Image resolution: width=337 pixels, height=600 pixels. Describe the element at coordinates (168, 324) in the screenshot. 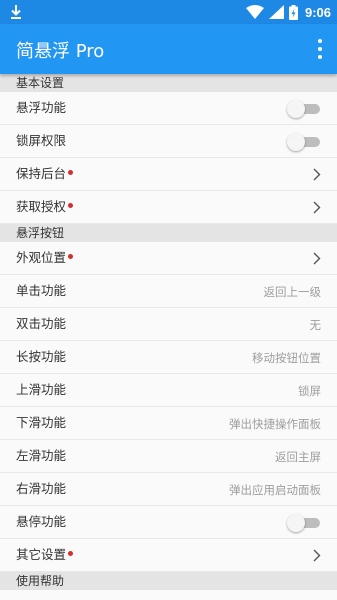

I see `row-double-click: 双击功能 无` at that location.